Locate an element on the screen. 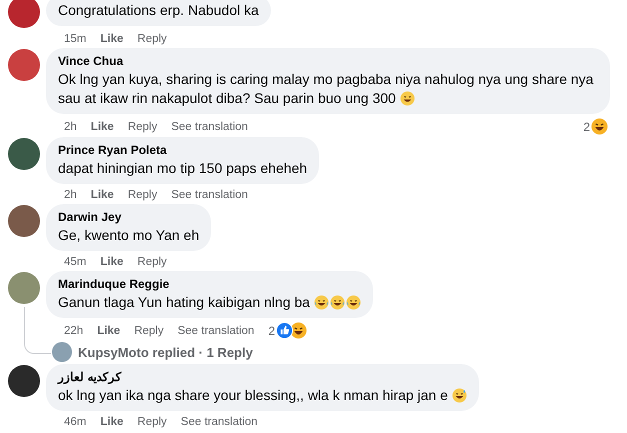 The image size is (627, 433). grin-sweat-emoji-icon is located at coordinates (459, 395).